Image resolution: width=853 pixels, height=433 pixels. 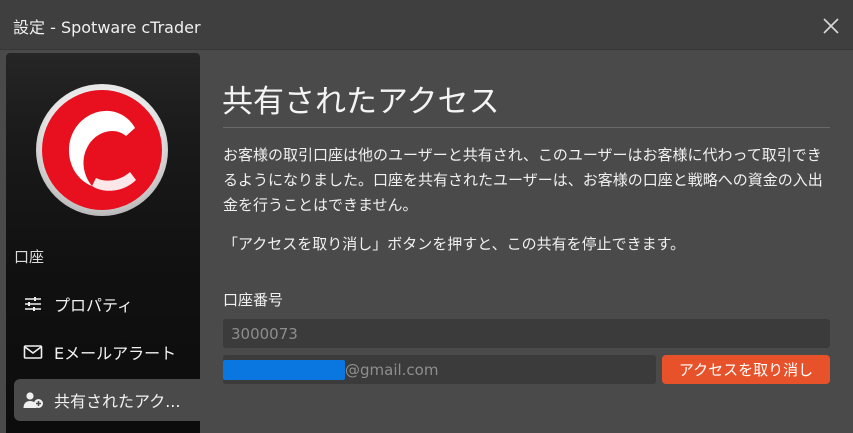 I want to click on redacted-email-user, so click(x=284, y=369).